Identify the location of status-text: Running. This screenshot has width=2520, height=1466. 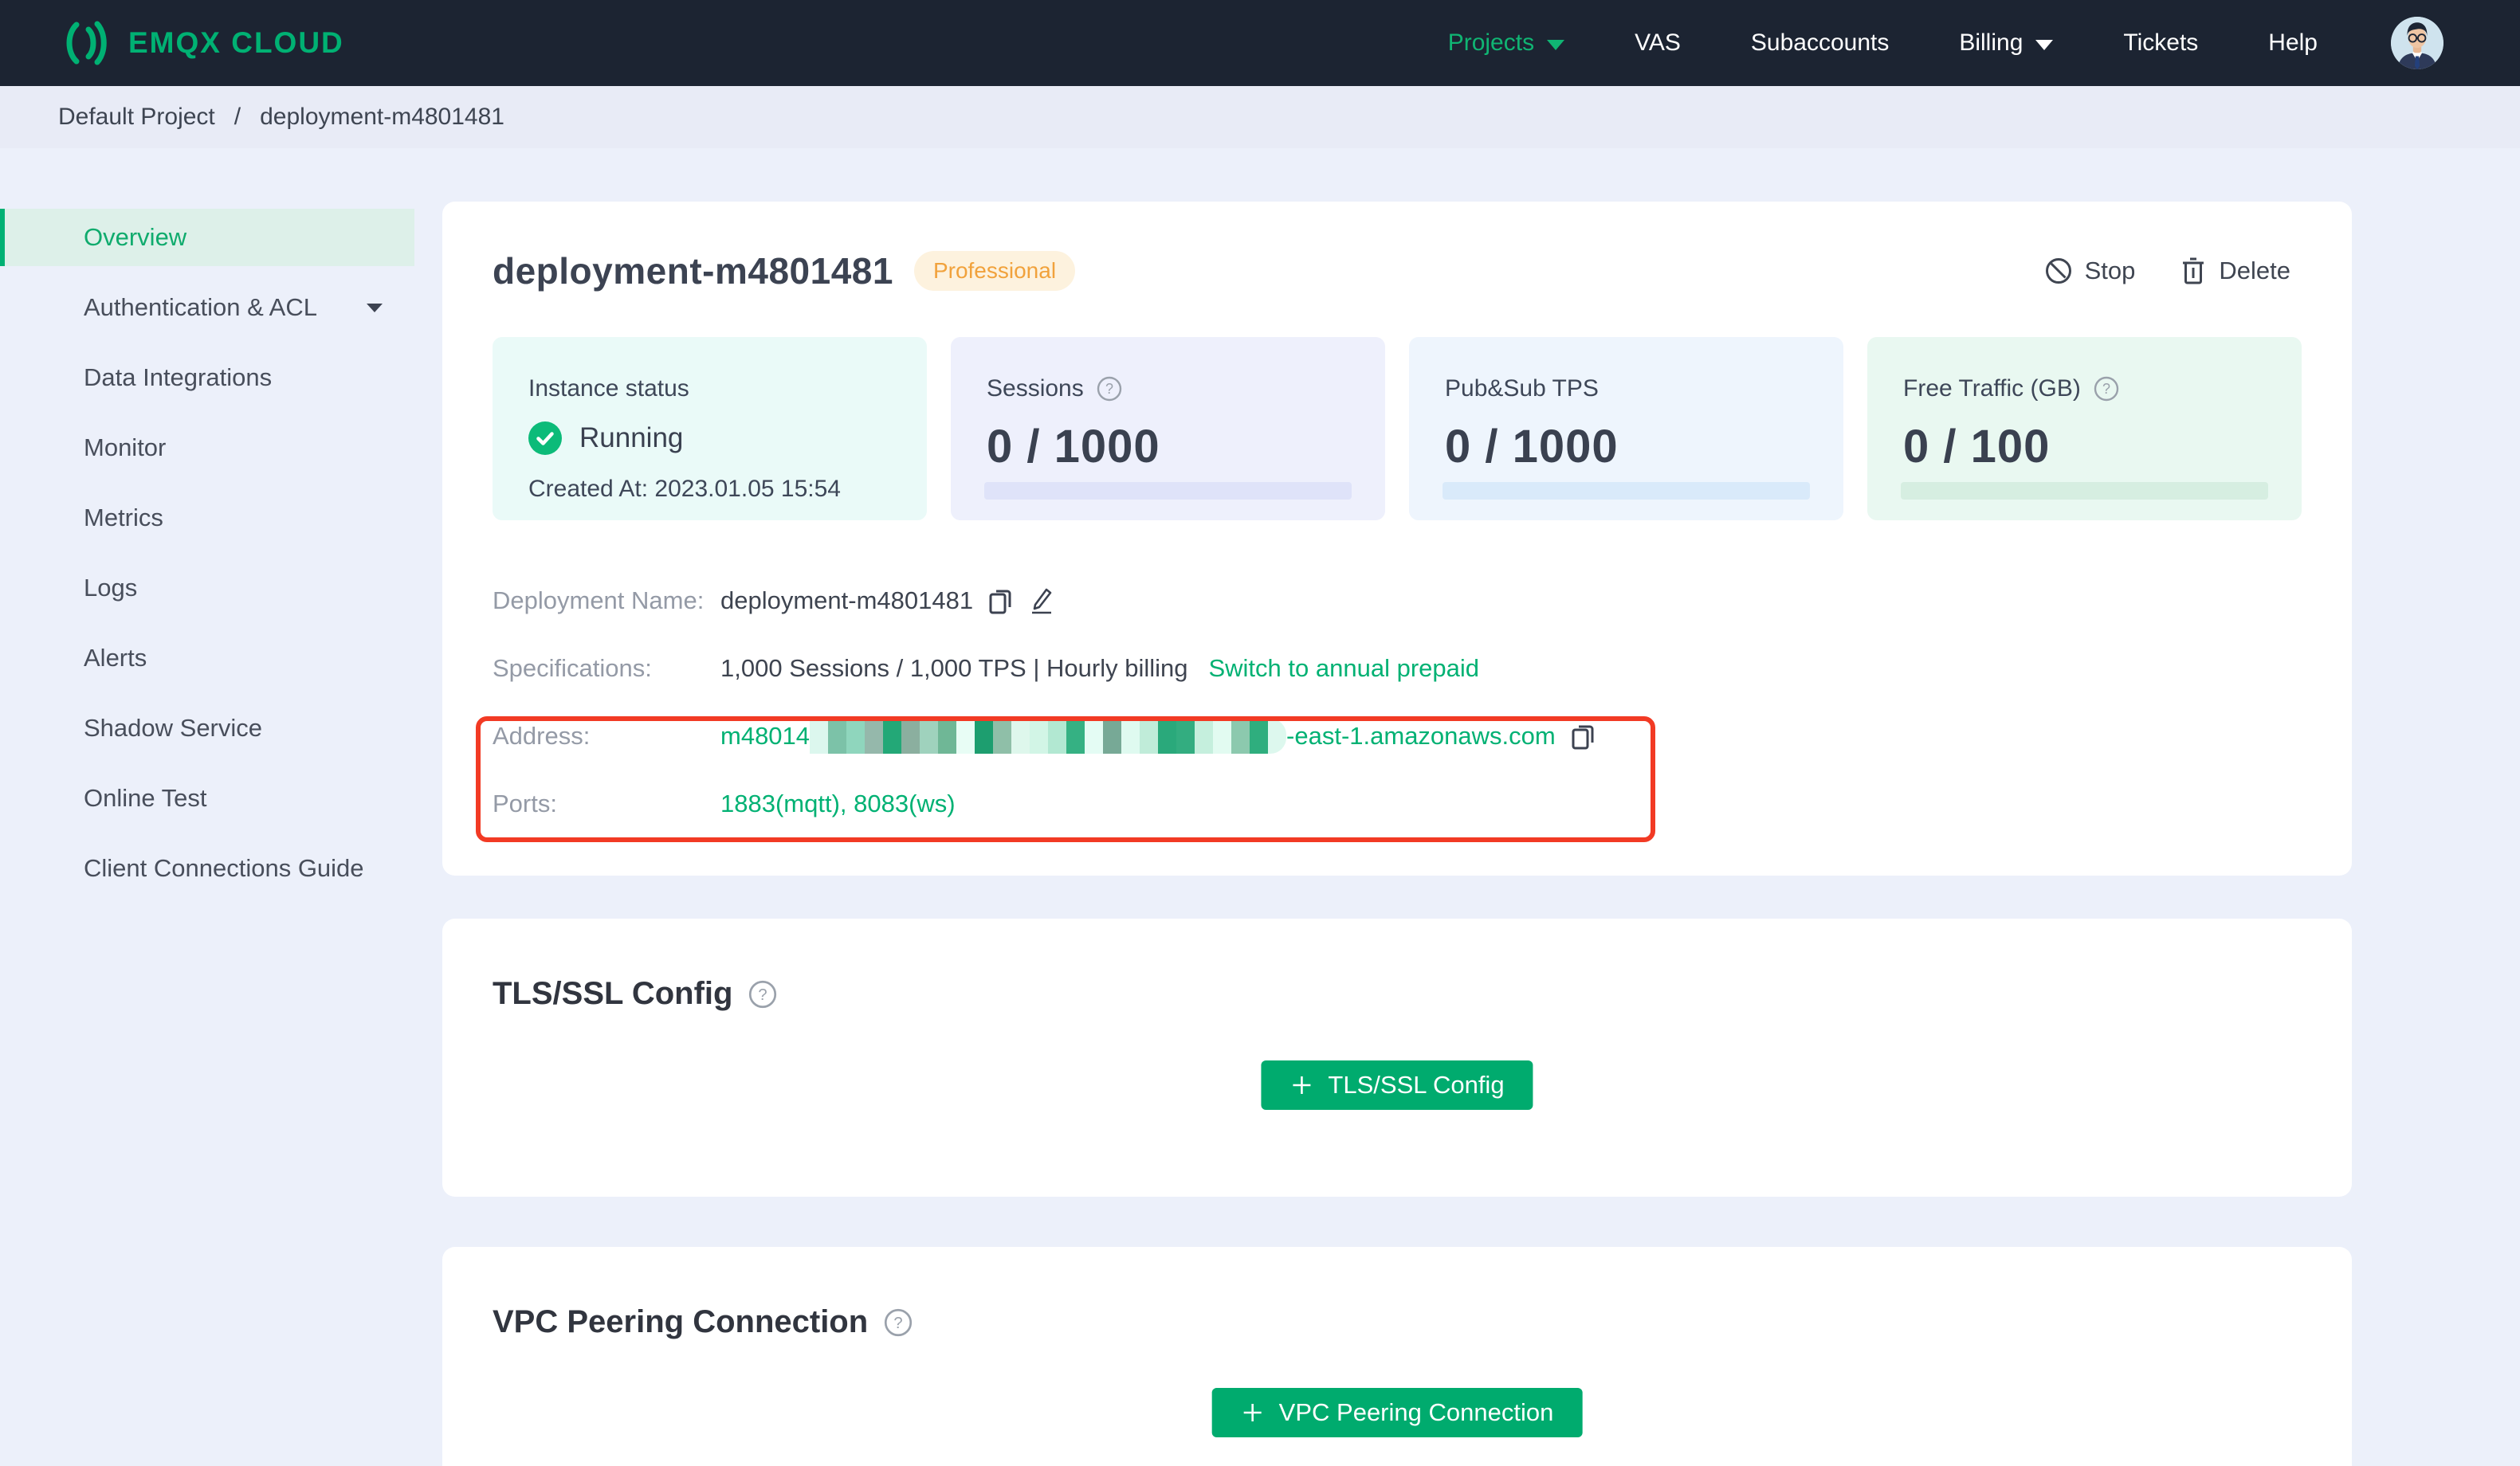
(631, 437).